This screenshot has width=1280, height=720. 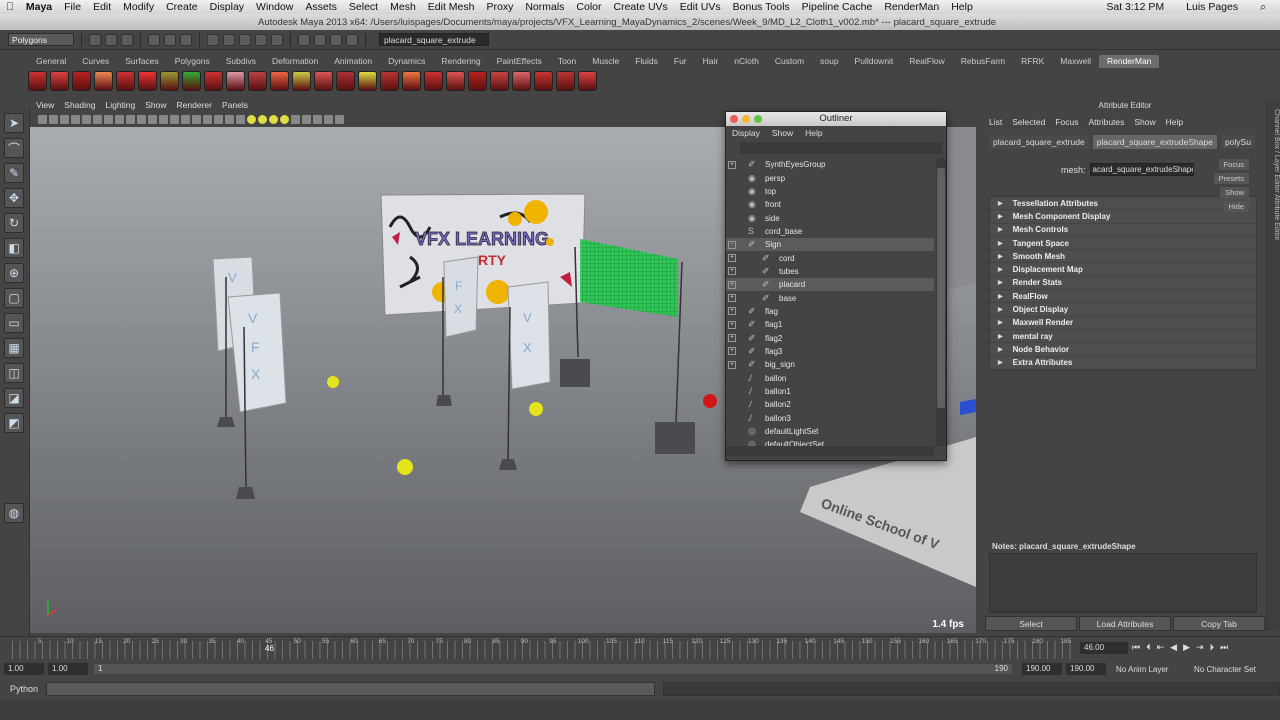 What do you see at coordinates (1173, 647) in the screenshot?
I see `play-backwards-icon: ◀` at bounding box center [1173, 647].